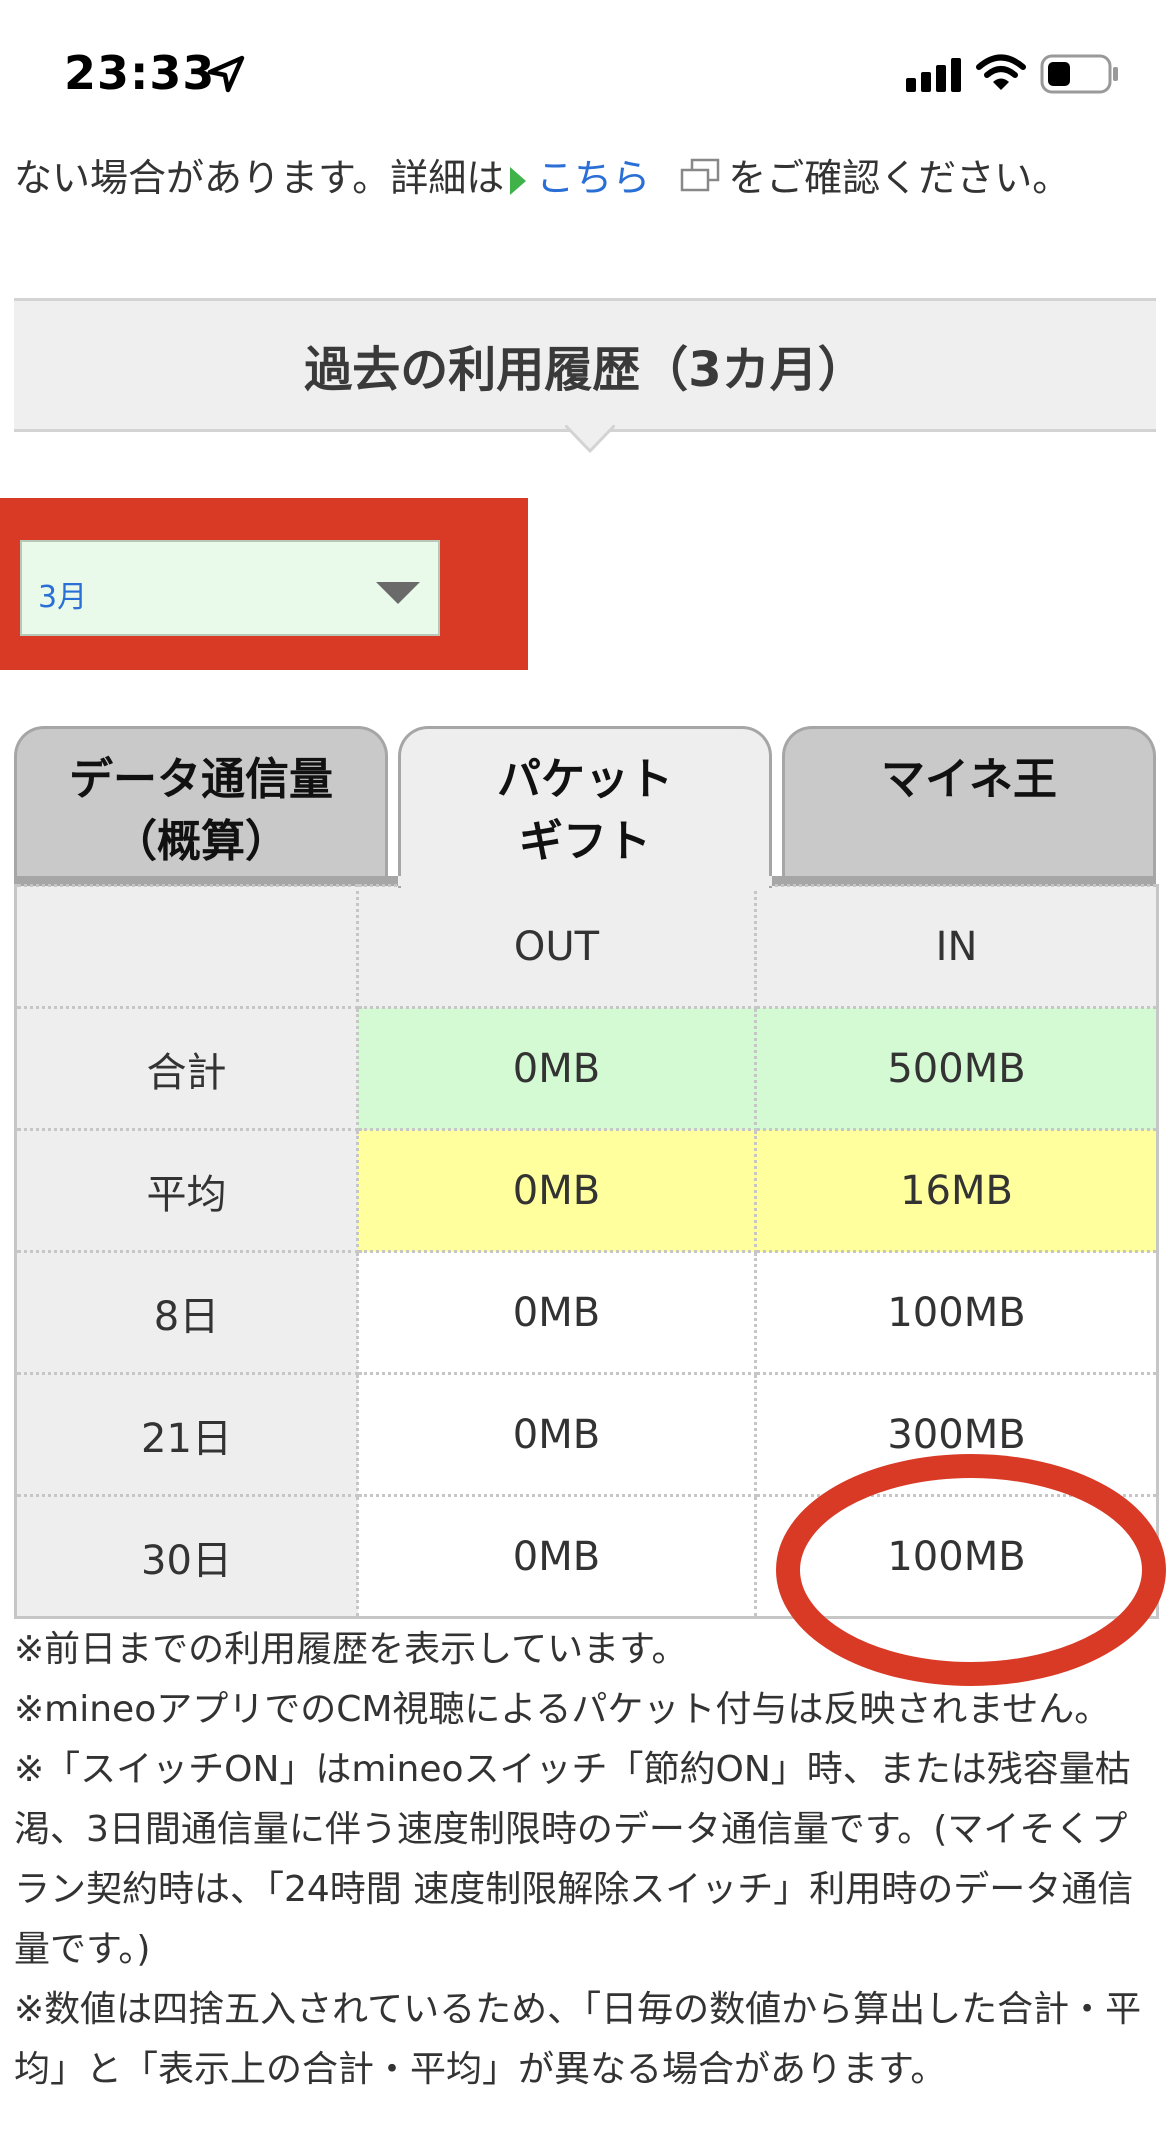 Image resolution: width=1170 pixels, height=2136 pixels. What do you see at coordinates (186, 1190) in the screenshot?
I see `row-label: 平均` at bounding box center [186, 1190].